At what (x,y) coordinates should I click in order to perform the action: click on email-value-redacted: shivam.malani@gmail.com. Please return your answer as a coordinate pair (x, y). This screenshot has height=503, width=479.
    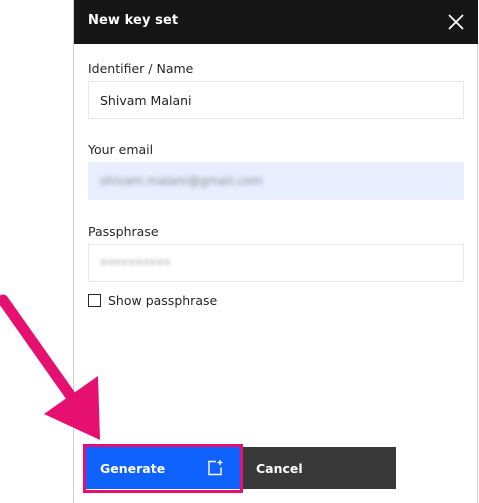
    Looking at the image, I should click on (181, 181).